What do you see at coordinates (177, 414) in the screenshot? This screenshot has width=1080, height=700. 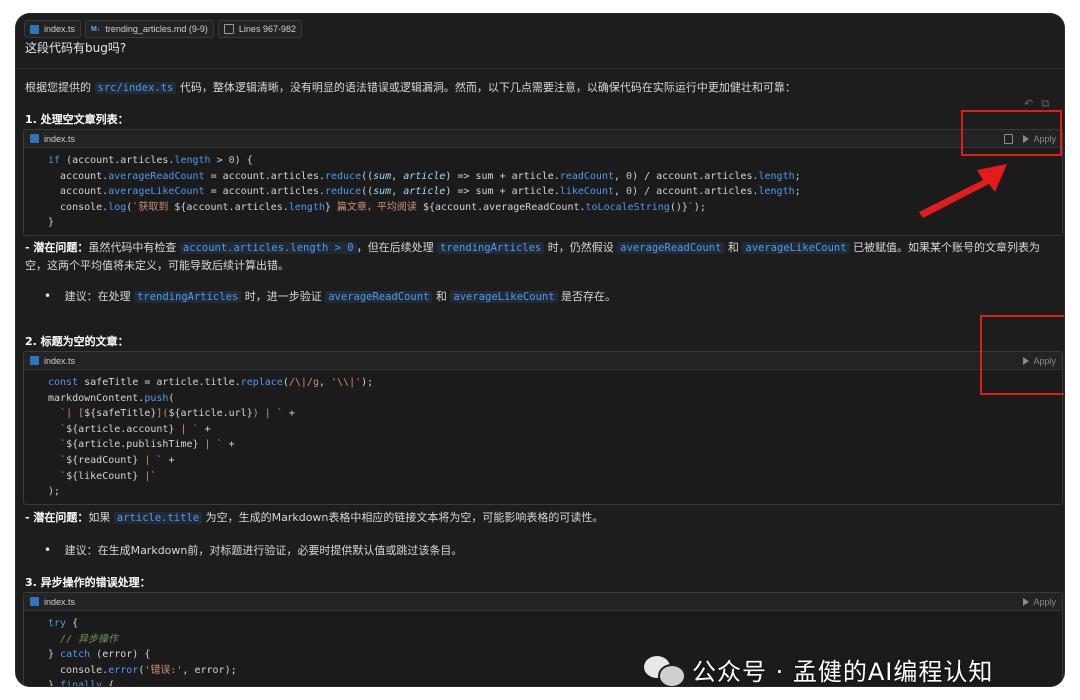 I see `code-line: `| [${safeTitle}](${article.url}) | ` +` at bounding box center [177, 414].